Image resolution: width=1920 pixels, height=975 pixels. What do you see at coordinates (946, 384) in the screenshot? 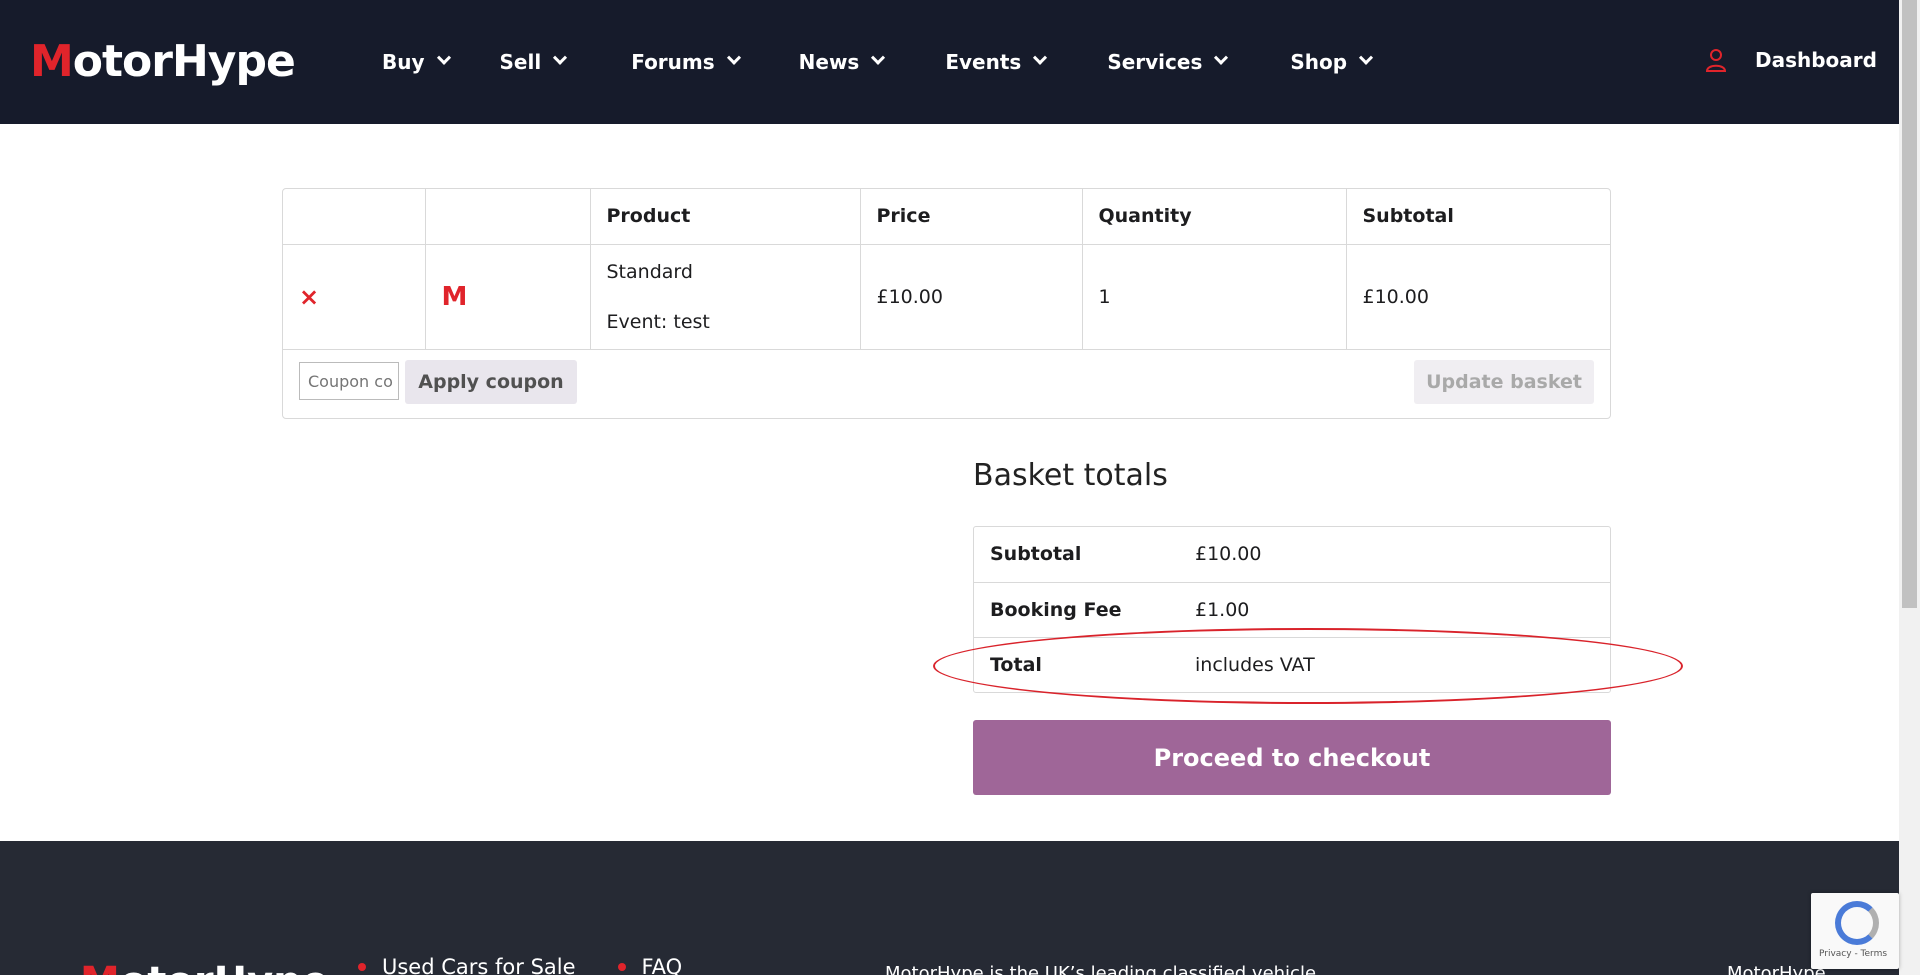
I see `coupon-actions: Apply coupon Update basket` at bounding box center [946, 384].